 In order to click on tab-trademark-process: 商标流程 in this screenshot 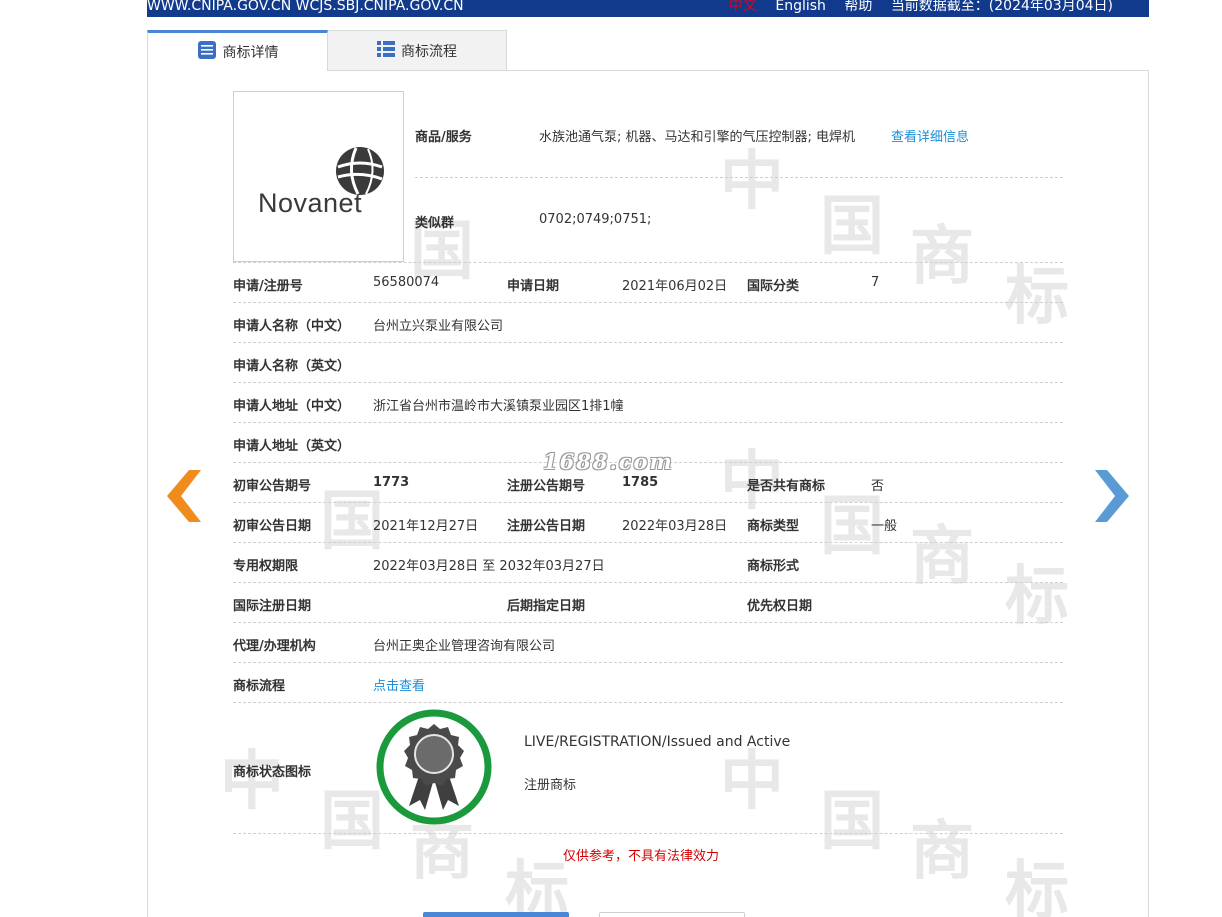, I will do `click(417, 50)`.